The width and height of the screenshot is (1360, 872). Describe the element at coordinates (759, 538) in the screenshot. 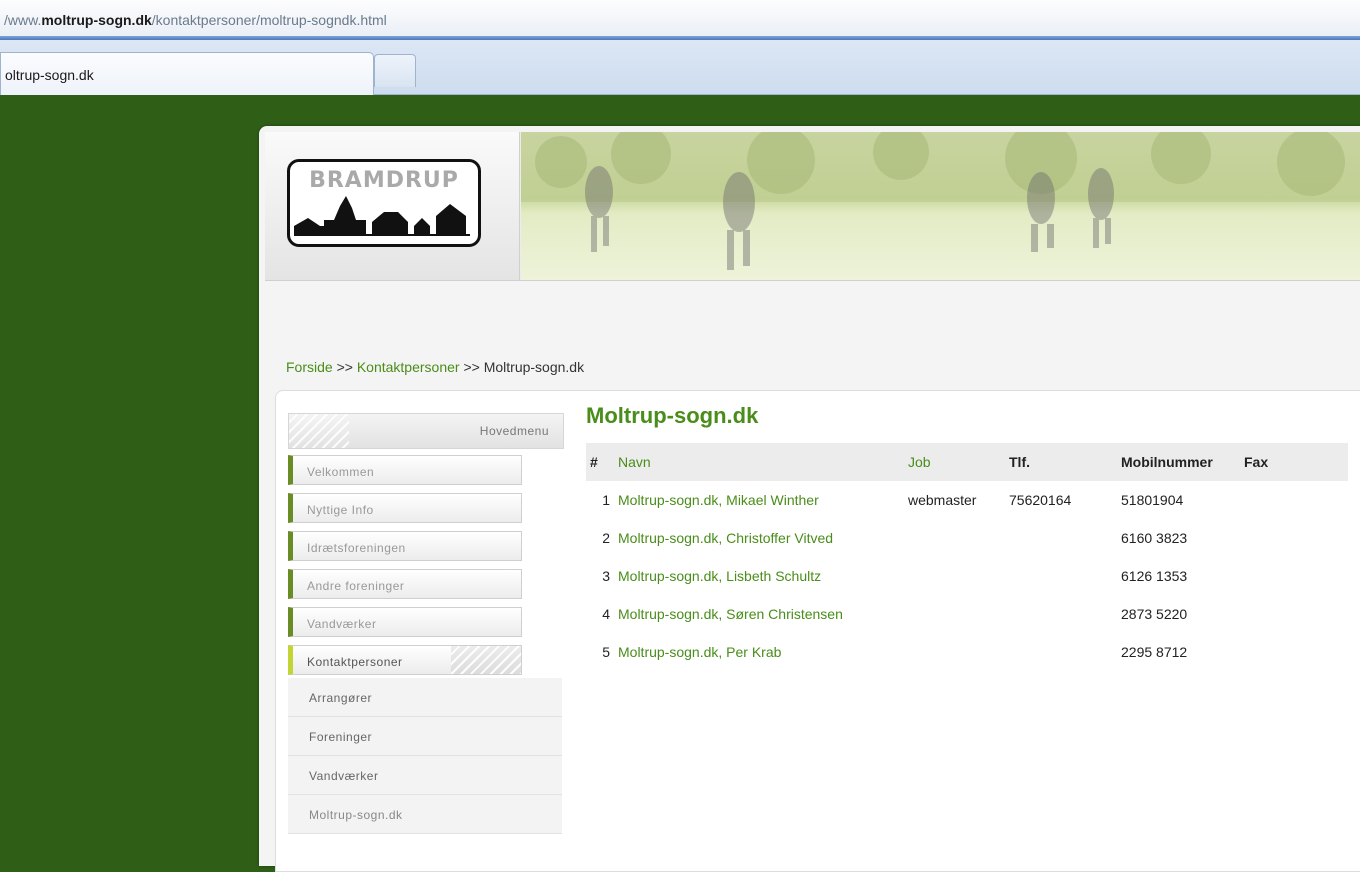

I see `contact-name-link: Moltrup-sogn.dk, Christoffer Vitved` at that location.